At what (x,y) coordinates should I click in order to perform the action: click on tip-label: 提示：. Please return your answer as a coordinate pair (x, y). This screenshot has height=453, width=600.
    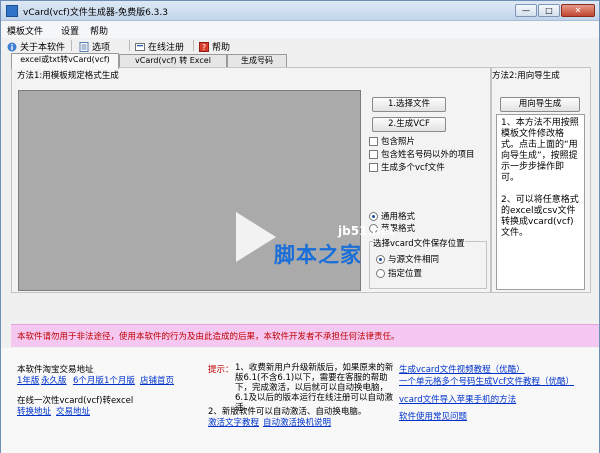
    Looking at the image, I should click on (221, 370).